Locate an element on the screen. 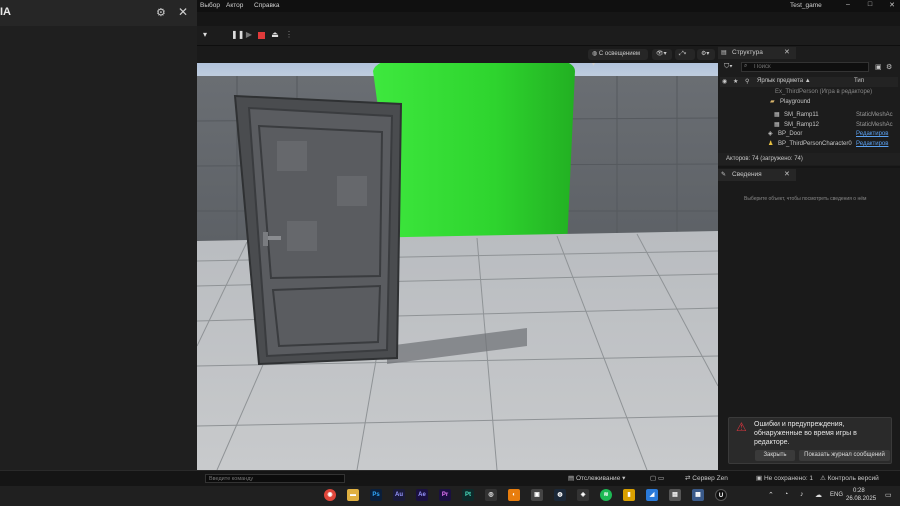 This screenshot has height=506, width=900. spotify-icon: ≋ is located at coordinates (606, 495).